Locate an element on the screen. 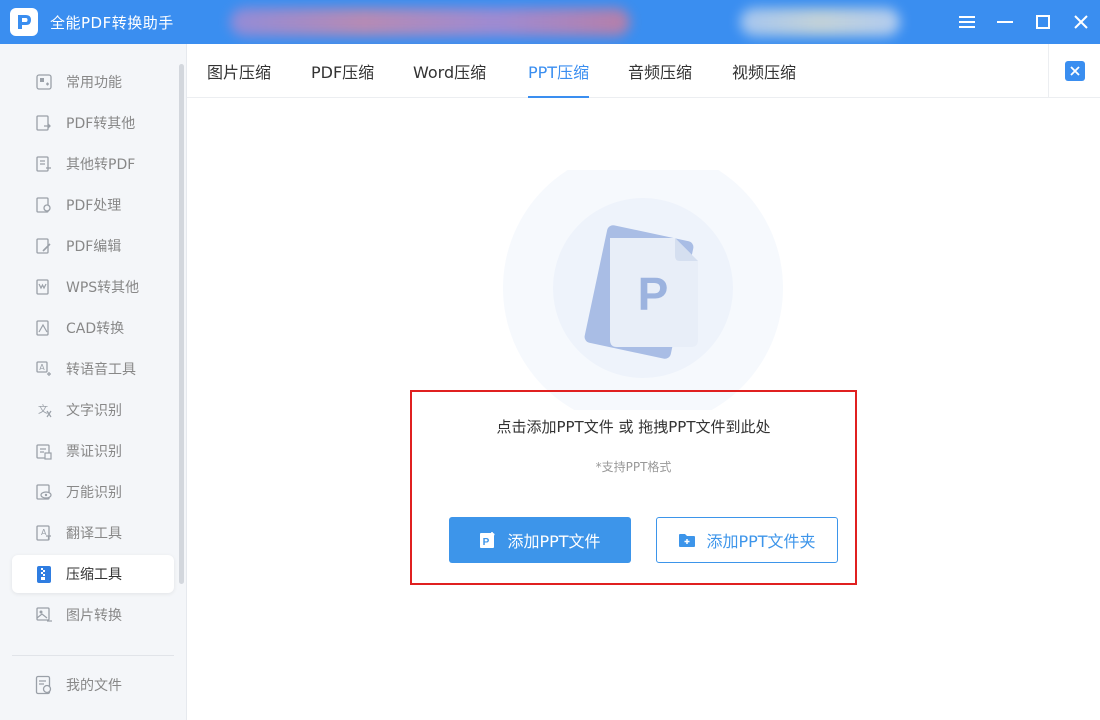 The image size is (1100, 720). add-folder-icon is located at coordinates (687, 540).